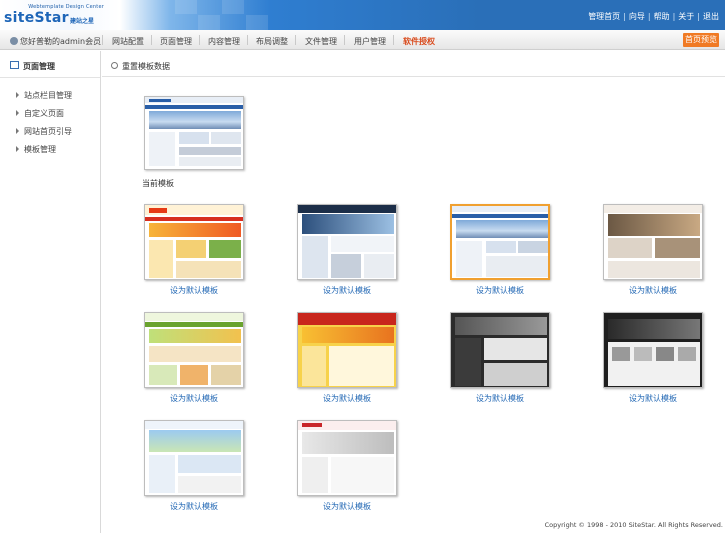 The image size is (725, 533). Describe the element at coordinates (701, 40) in the screenshot. I see `homepage-preview-button: 首页预览` at that location.